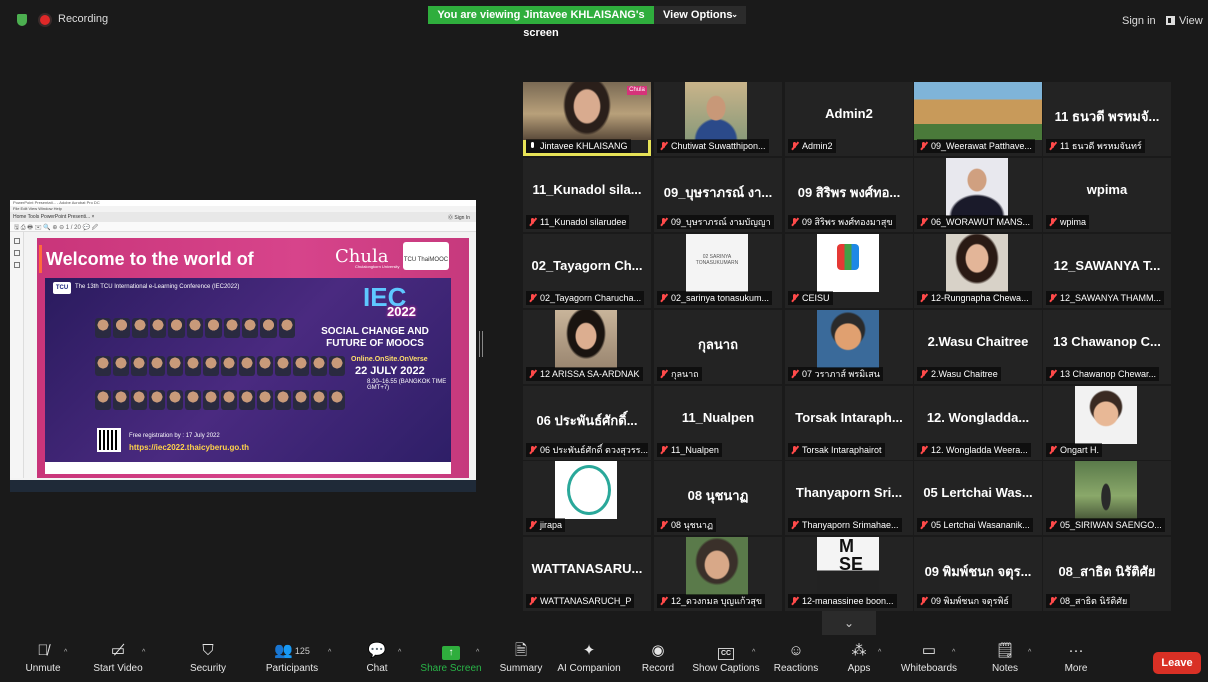  What do you see at coordinates (1107, 119) in the screenshot?
I see `participant-tile: 11 ธนวดี พรหมจั... 11 ธนวดี พรหมจันทร์` at bounding box center [1107, 119].